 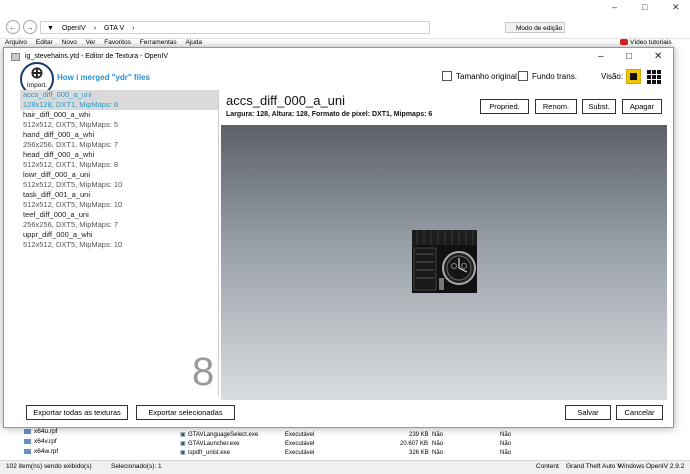 What do you see at coordinates (44, 42) in the screenshot?
I see `menu-edit: Editar` at bounding box center [44, 42].